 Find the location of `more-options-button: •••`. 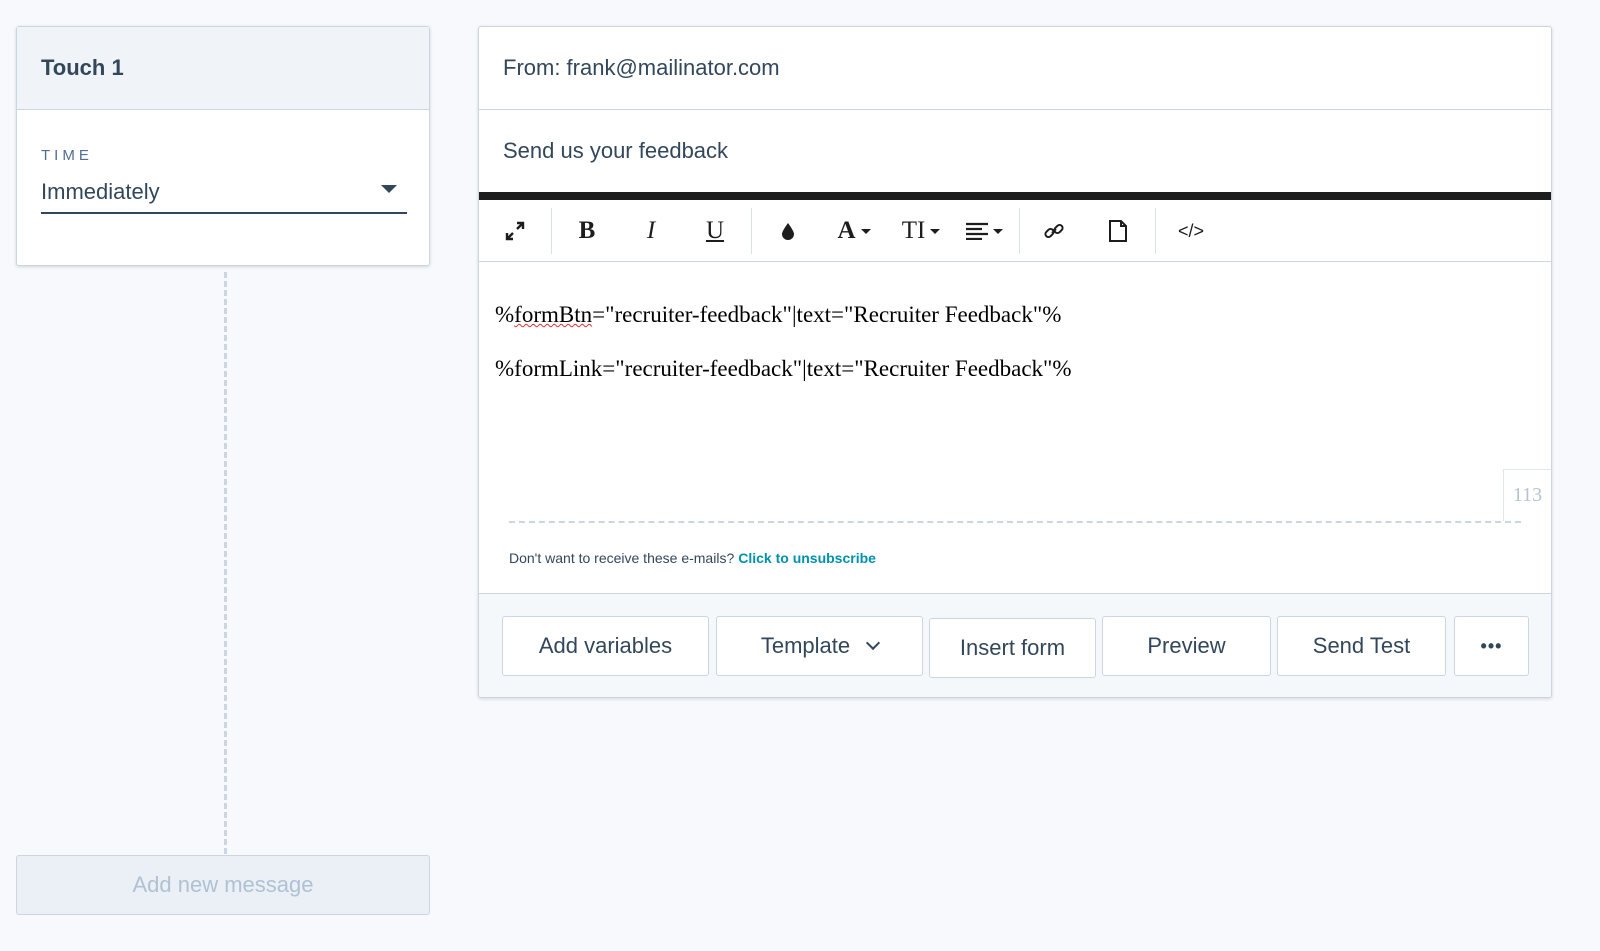

more-options-button: ••• is located at coordinates (1491, 646).